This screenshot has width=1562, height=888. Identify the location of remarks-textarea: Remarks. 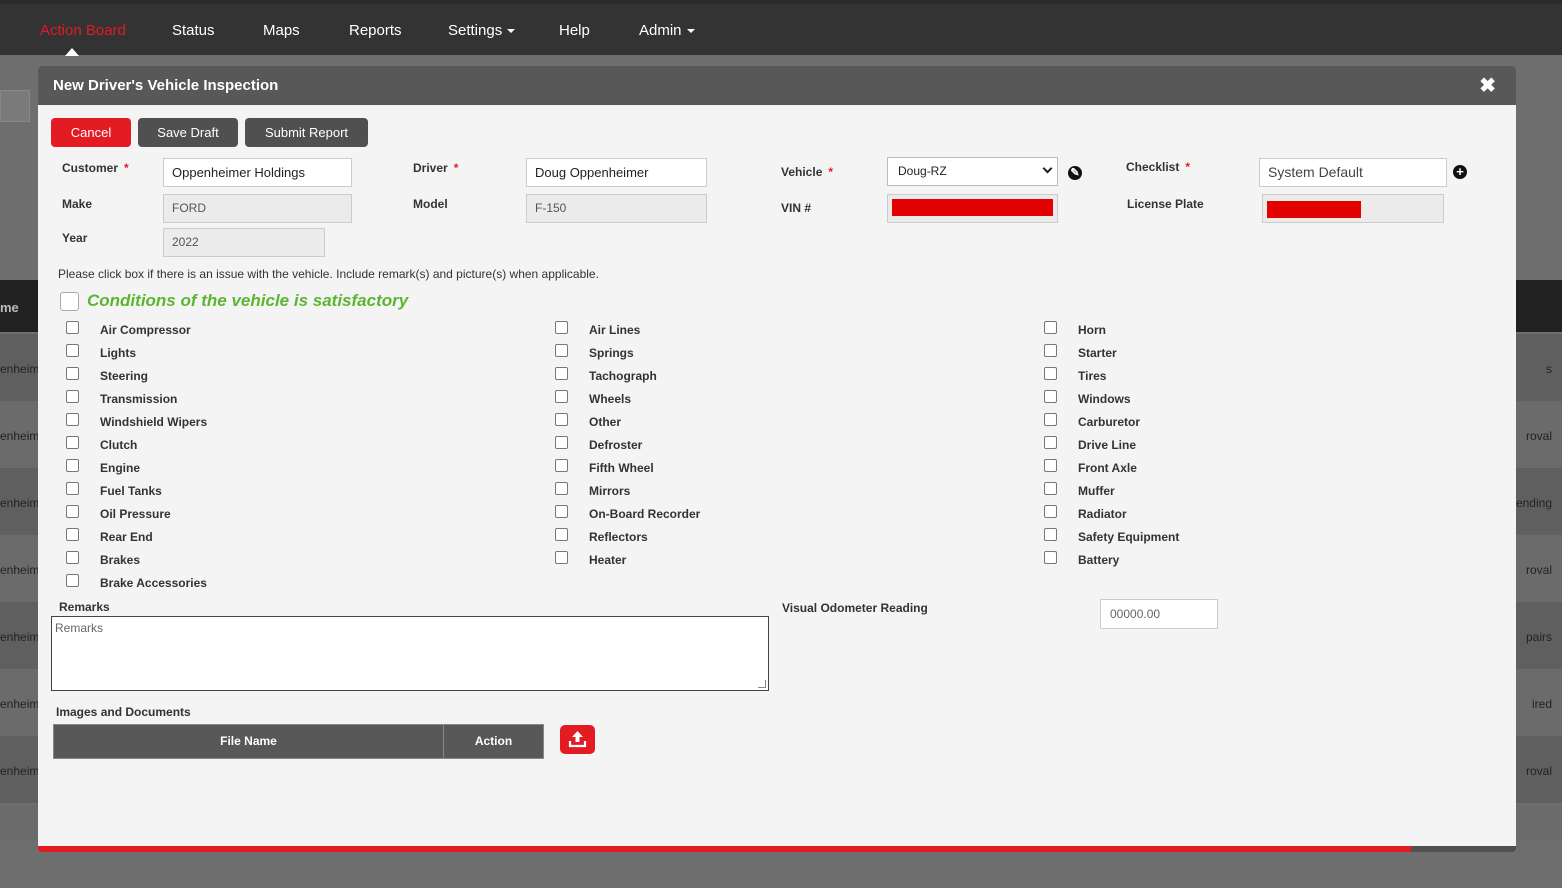
(410, 653).